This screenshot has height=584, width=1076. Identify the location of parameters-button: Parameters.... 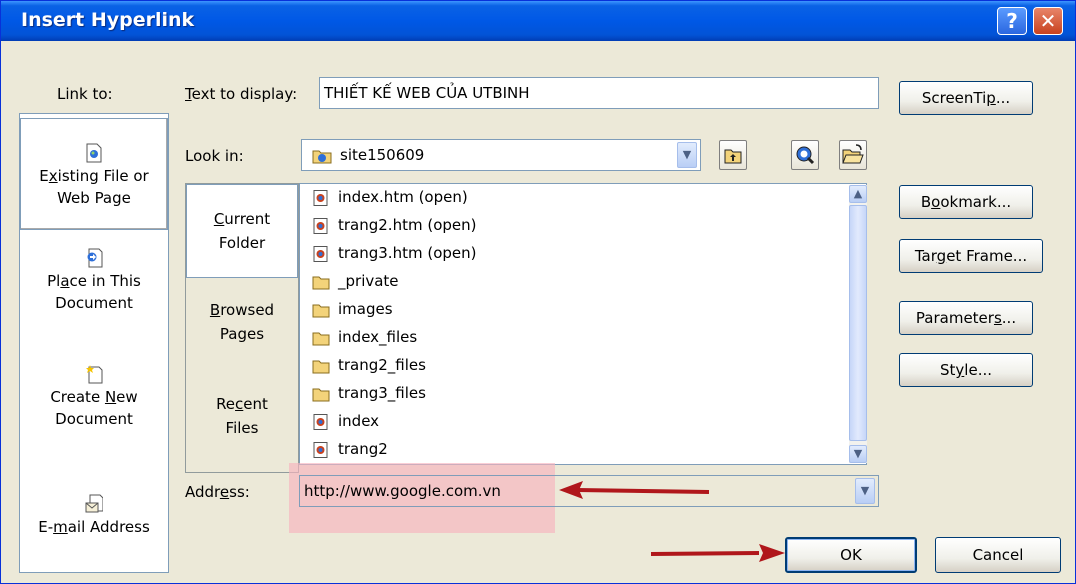
(966, 318).